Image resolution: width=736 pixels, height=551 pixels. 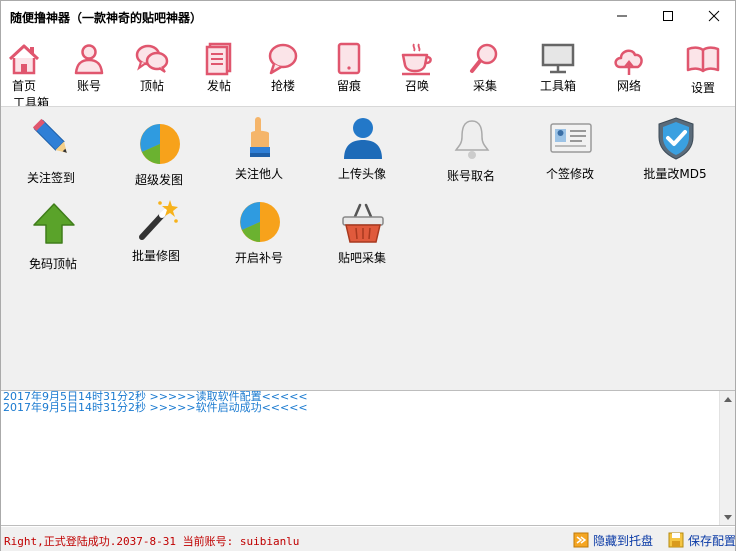 I want to click on save-config-button: 保存配置, so click(x=702, y=540).